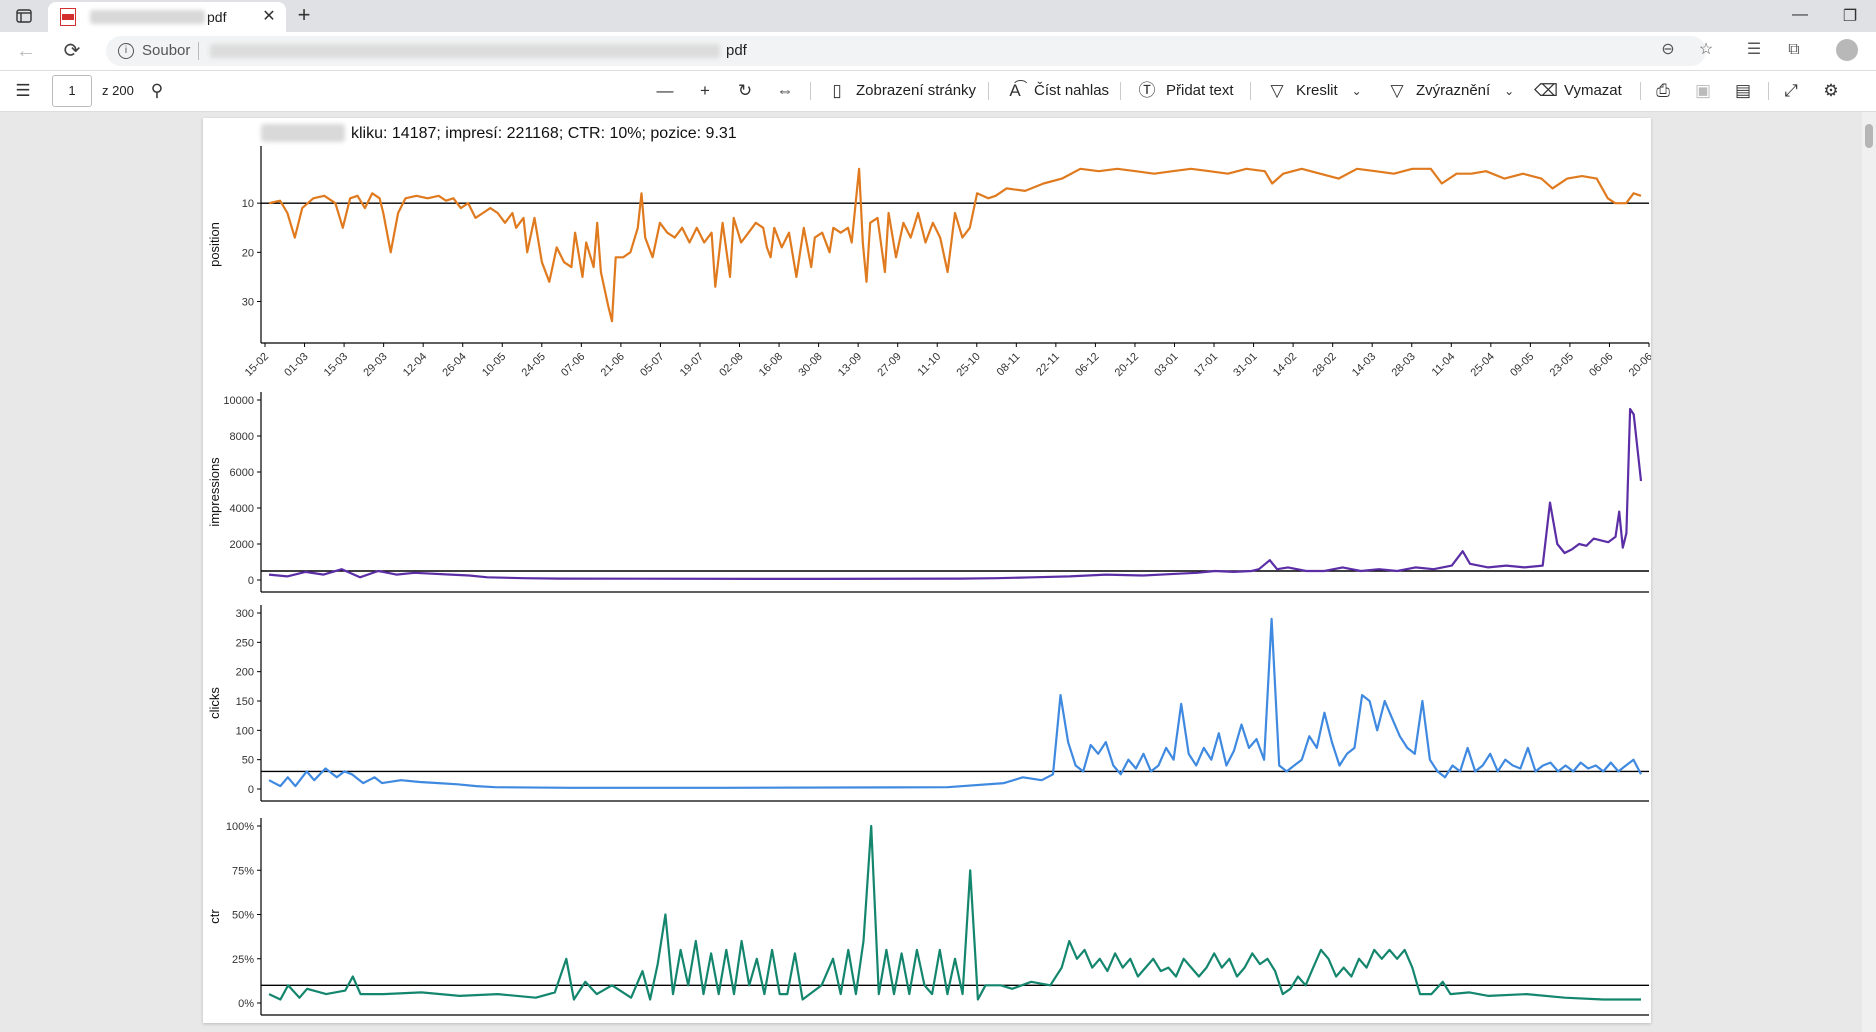  I want to click on x-tick-label: 09-05, so click(1522, 365).